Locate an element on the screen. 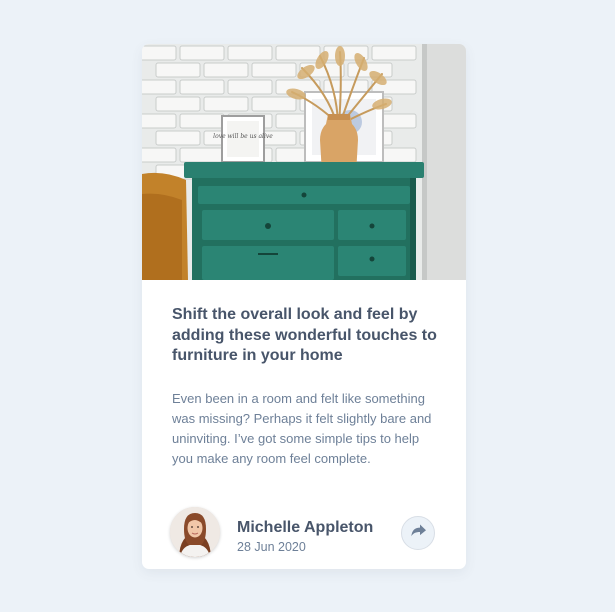 The width and height of the screenshot is (615, 612). share-icon is located at coordinates (418, 533).